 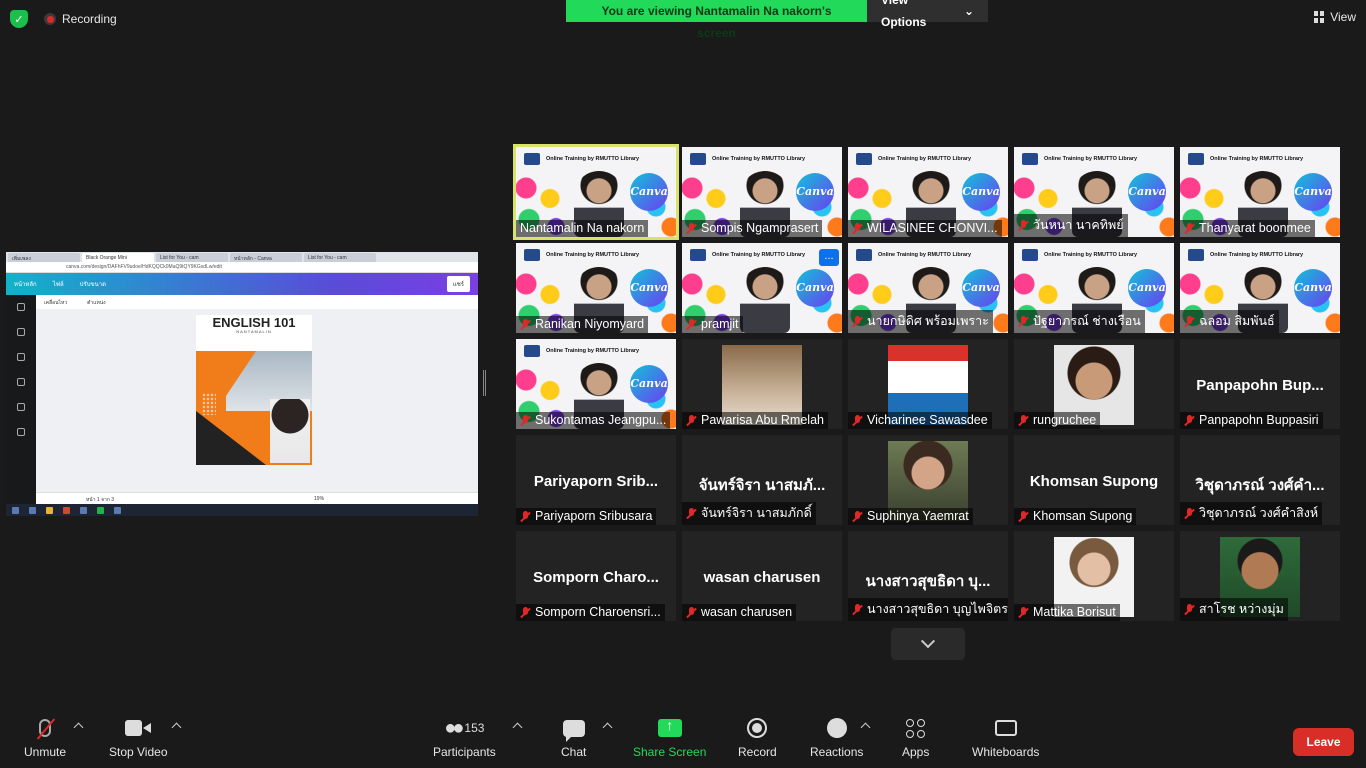 What do you see at coordinates (1319, 17) in the screenshot?
I see `grid-view-icon` at bounding box center [1319, 17].